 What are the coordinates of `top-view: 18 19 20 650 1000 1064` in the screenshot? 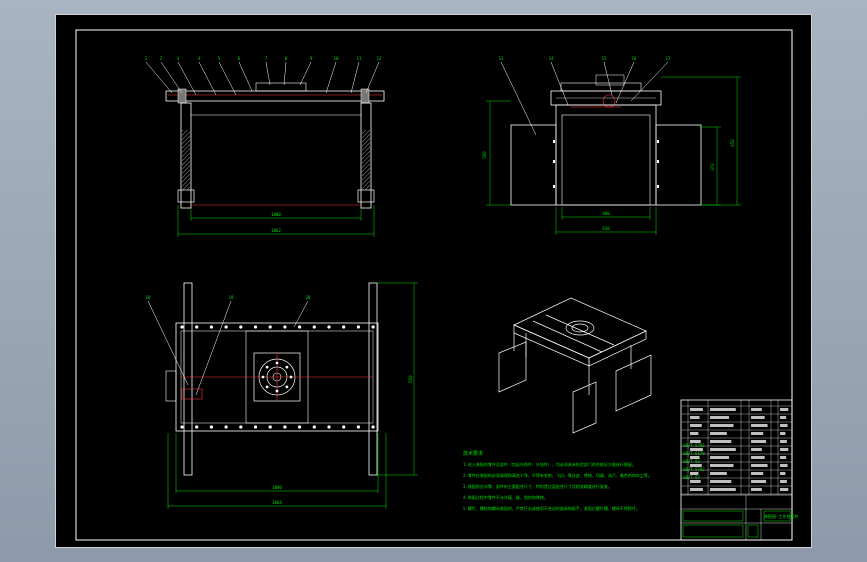 It's located at (282, 395).